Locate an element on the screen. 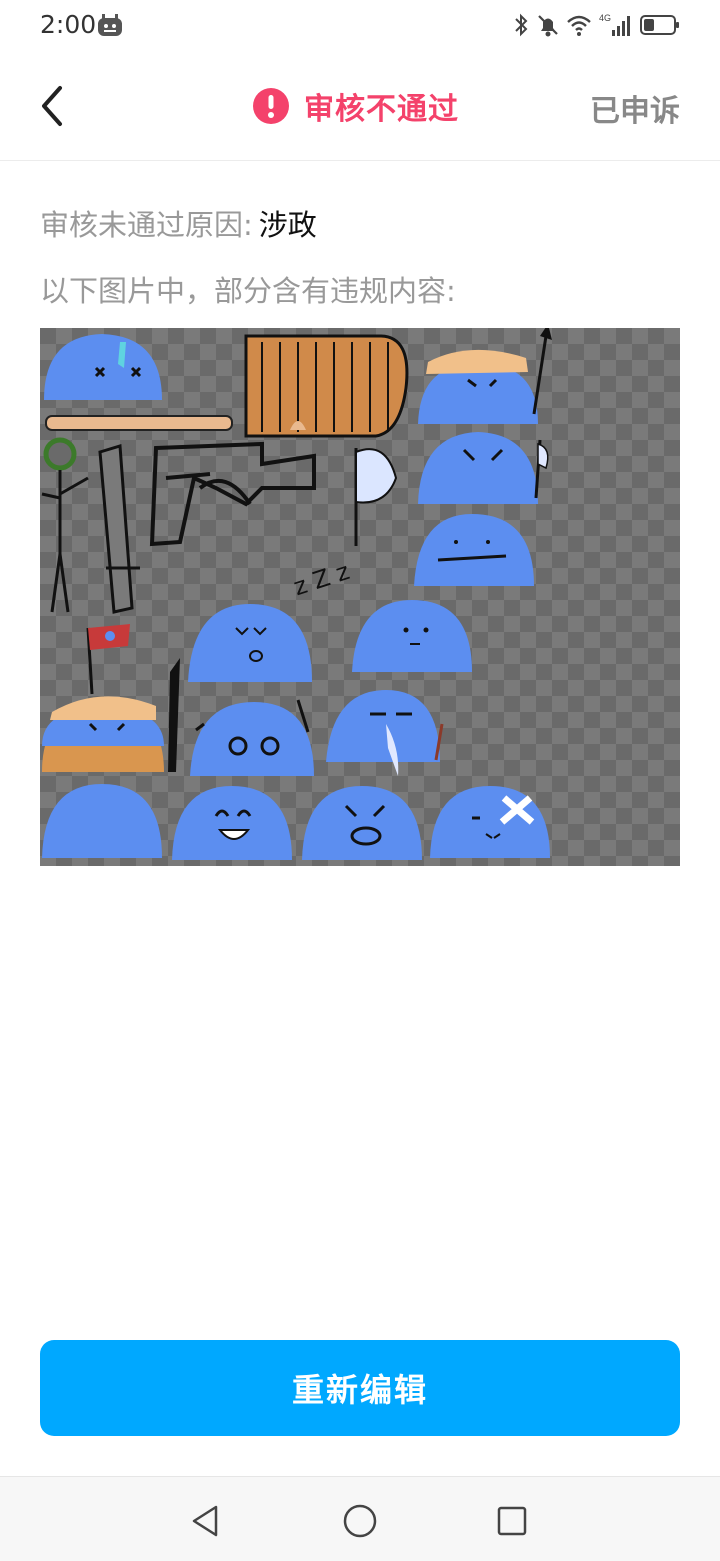  status-icons: 4G is located at coordinates (596, 25).